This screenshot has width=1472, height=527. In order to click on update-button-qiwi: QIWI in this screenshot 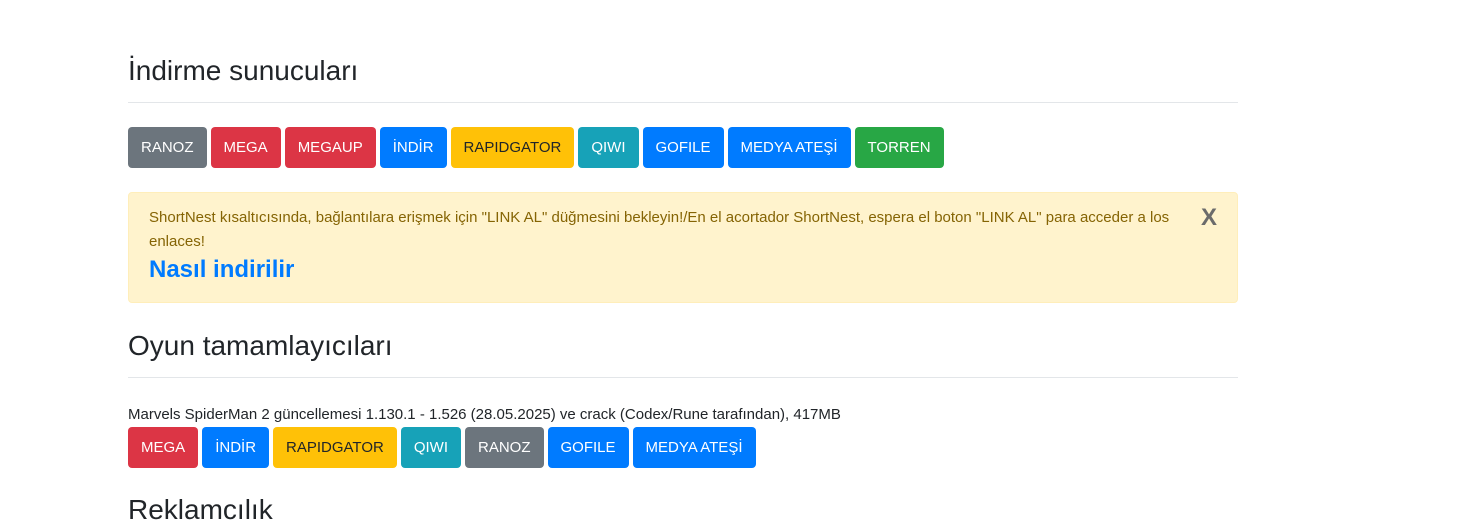, I will do `click(430, 447)`.